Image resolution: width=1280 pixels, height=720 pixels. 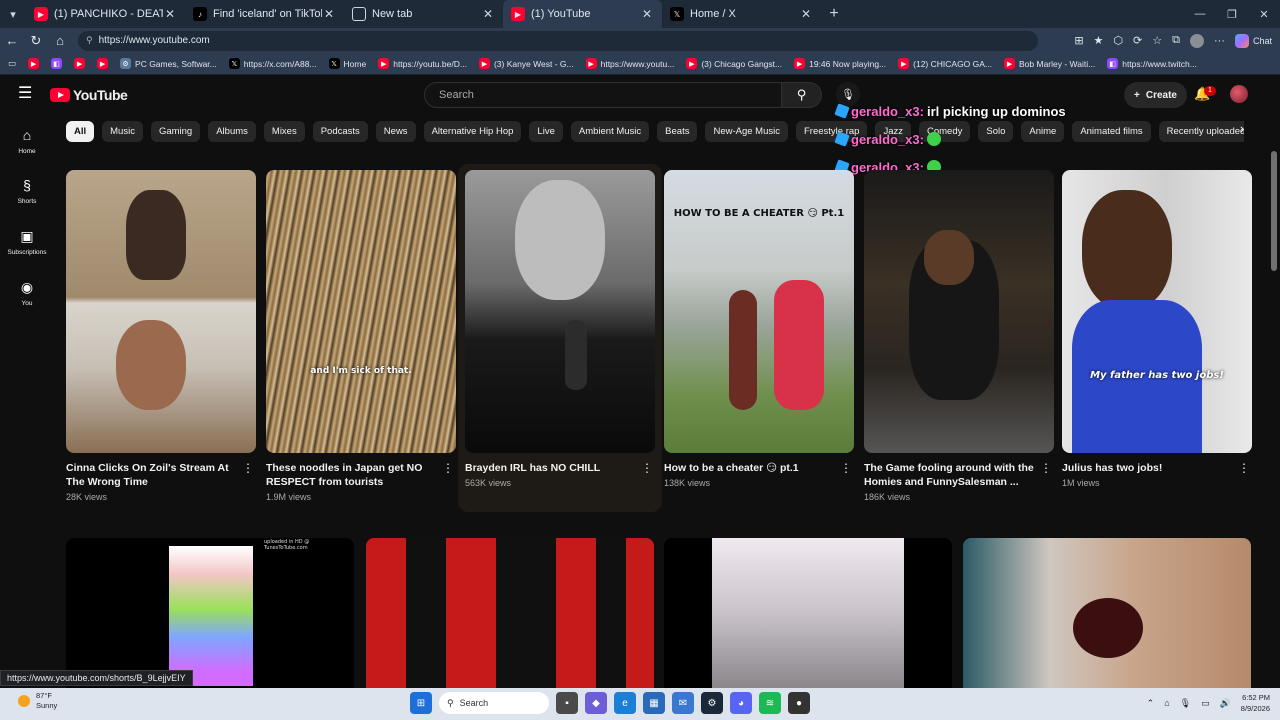 What do you see at coordinates (551, 468) in the screenshot?
I see `short-title: Brayden IRL has NO CHILL` at bounding box center [551, 468].